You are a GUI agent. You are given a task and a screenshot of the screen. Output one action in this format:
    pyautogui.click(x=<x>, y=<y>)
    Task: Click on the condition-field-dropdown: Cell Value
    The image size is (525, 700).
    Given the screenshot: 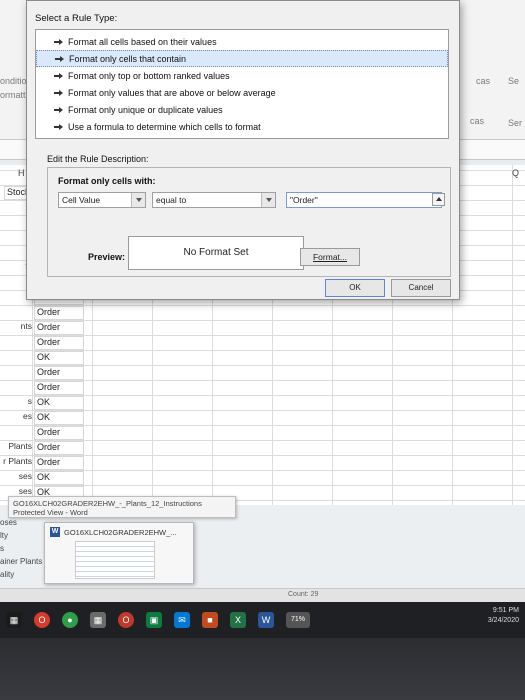 What is the action you would take?
    pyautogui.click(x=102, y=200)
    